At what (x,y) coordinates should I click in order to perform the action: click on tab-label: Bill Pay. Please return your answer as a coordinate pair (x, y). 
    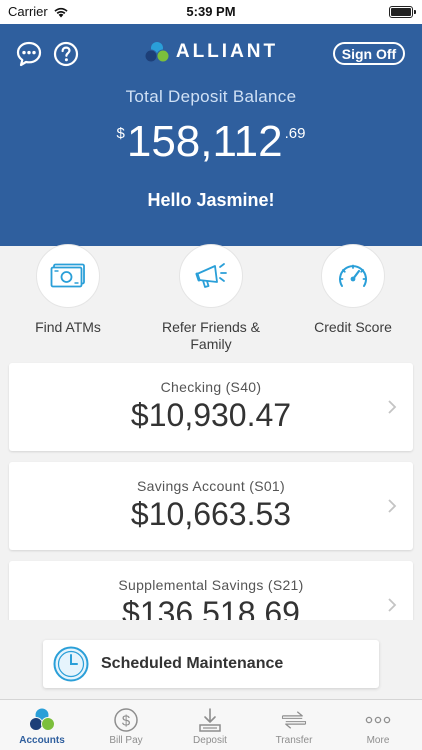
    Looking at the image, I should click on (126, 740).